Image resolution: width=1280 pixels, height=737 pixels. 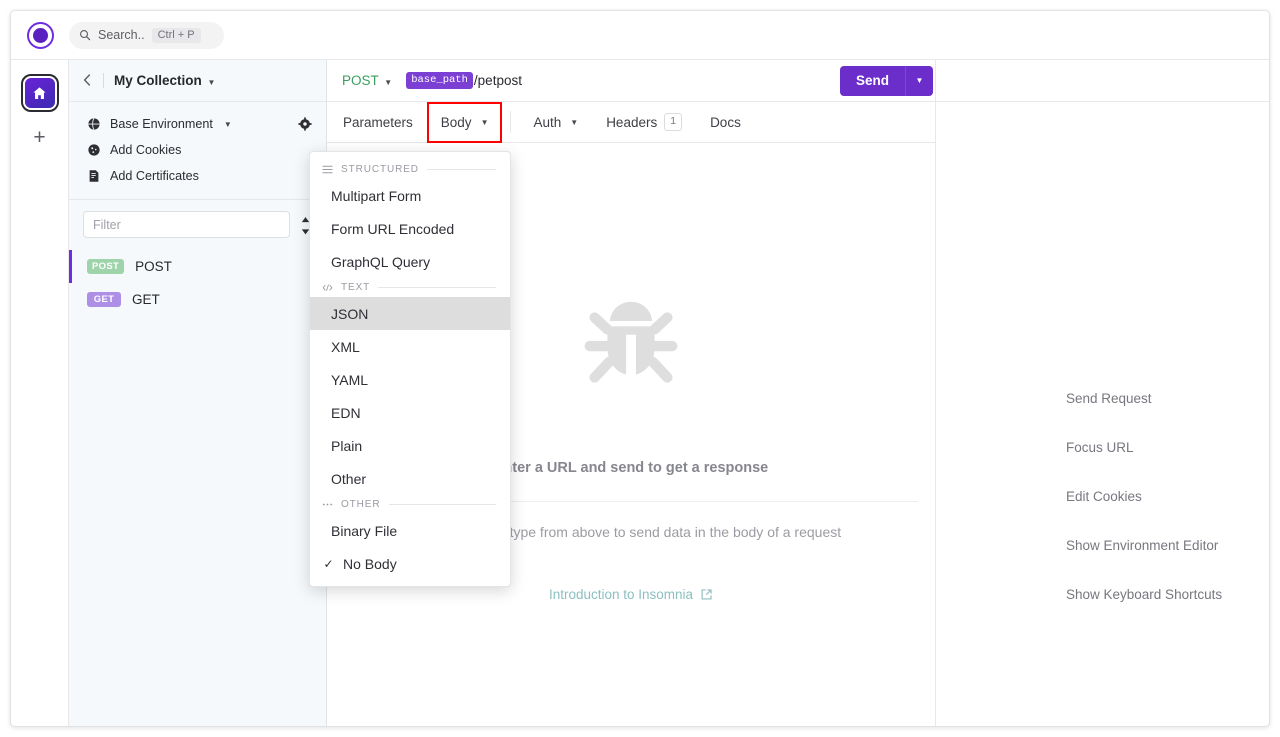 What do you see at coordinates (146, 35) in the screenshot?
I see `search-input: Search.. Ctrl + P` at bounding box center [146, 35].